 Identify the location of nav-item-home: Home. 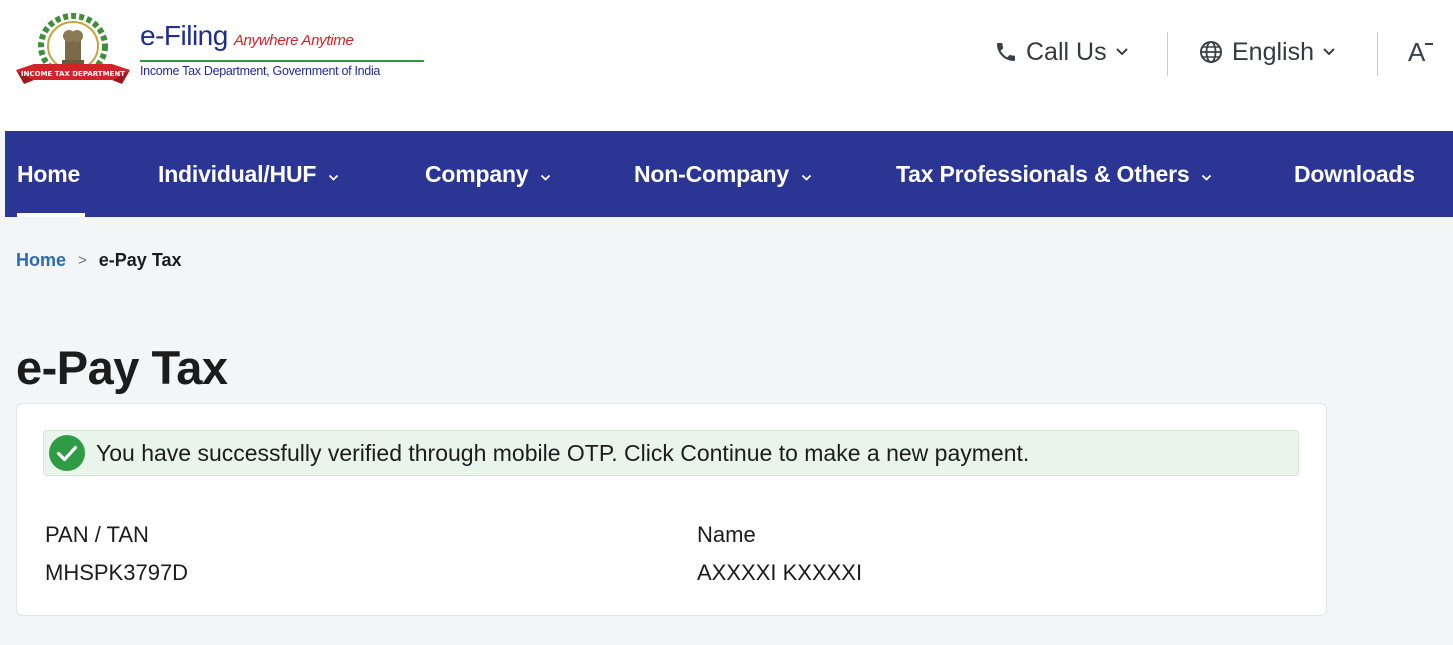
(48, 174).